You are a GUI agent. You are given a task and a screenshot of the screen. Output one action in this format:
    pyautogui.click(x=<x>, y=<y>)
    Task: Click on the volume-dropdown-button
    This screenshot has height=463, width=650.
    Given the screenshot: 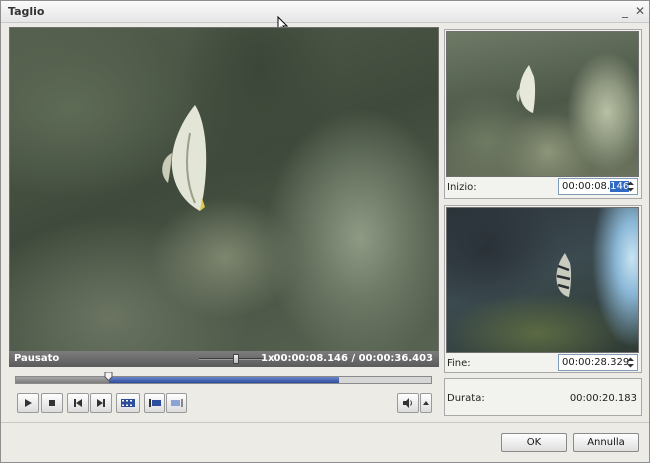 What is the action you would take?
    pyautogui.click(x=426, y=403)
    